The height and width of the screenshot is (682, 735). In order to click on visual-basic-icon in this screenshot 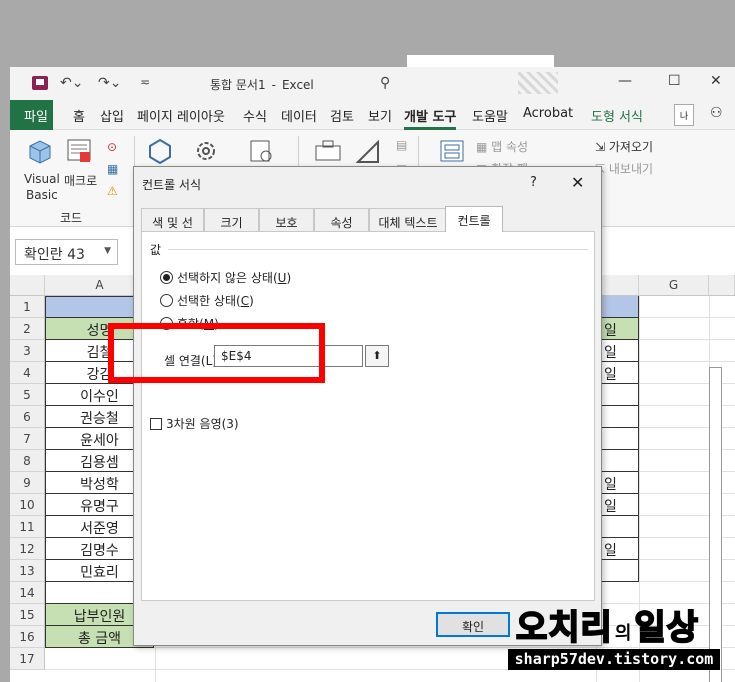, I will do `click(40, 152)`.